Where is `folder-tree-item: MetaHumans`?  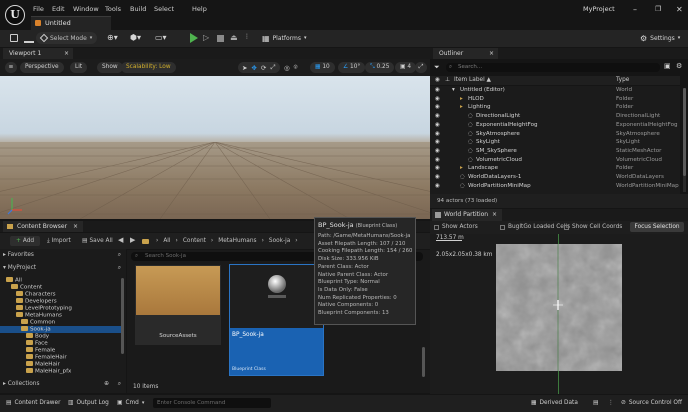
folder-tree-item: MetaHumans is located at coordinates (39, 315).